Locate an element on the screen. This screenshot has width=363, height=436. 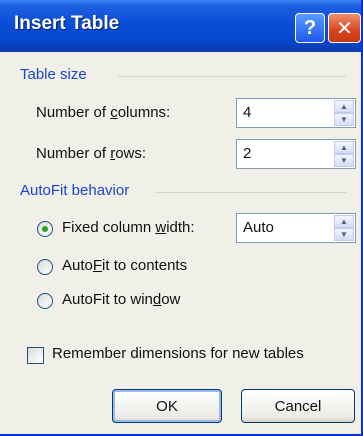
help-icon: ? is located at coordinates (310, 27).